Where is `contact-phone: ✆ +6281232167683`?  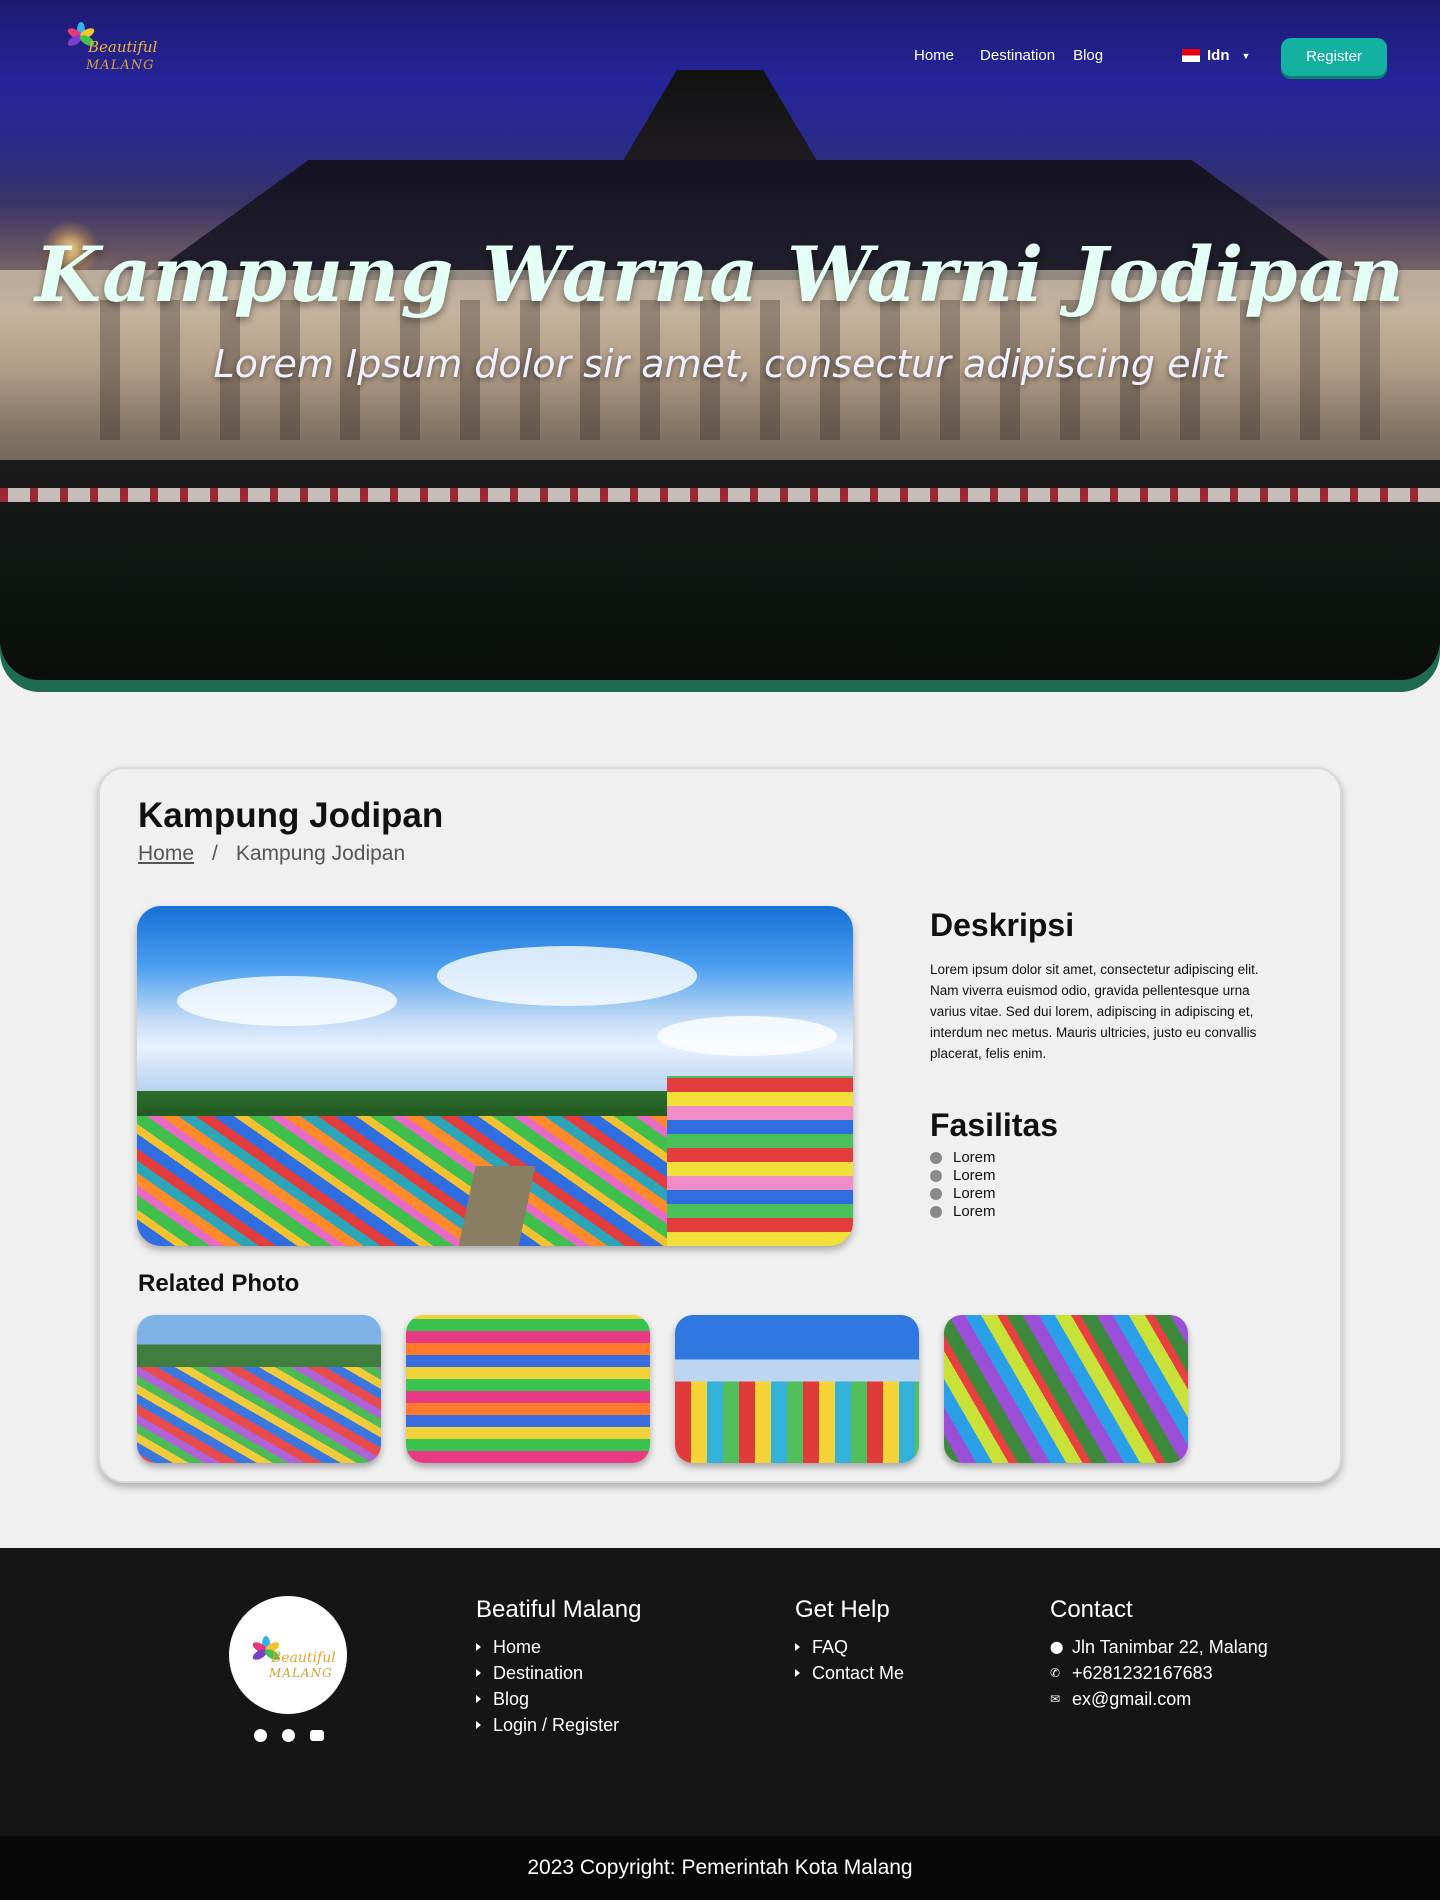 contact-phone: ✆ +6281232167683 is located at coordinates (1159, 1673).